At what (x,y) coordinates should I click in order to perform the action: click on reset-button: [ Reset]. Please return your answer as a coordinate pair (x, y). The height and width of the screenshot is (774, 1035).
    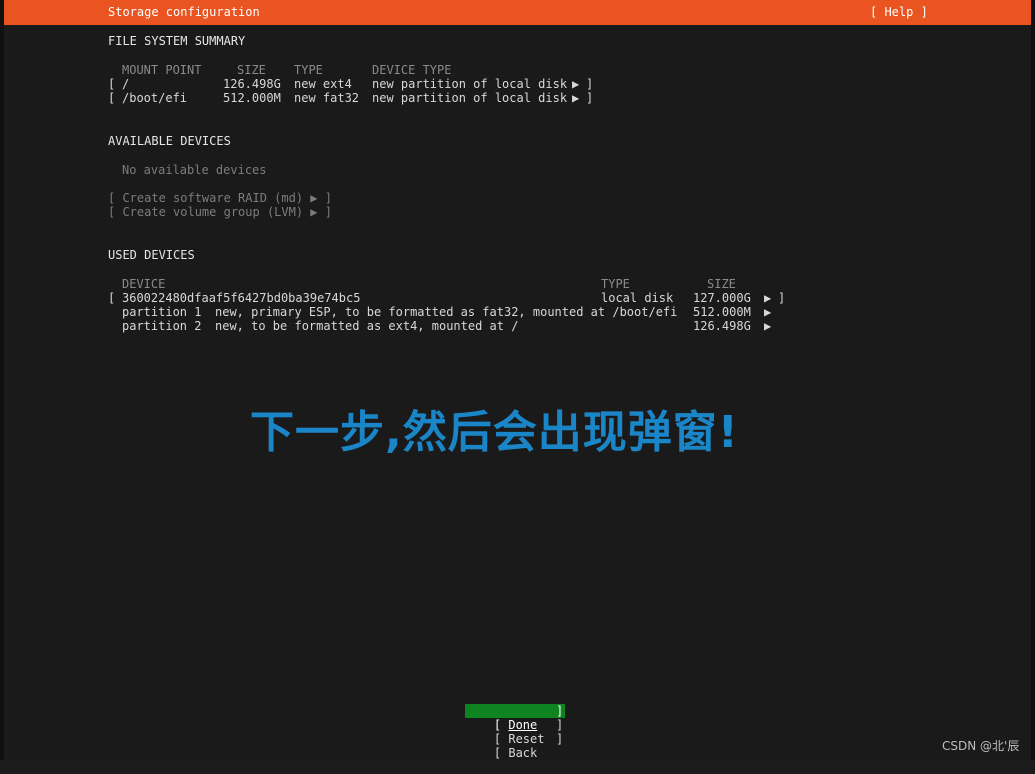
    Looking at the image, I should click on (515, 732).